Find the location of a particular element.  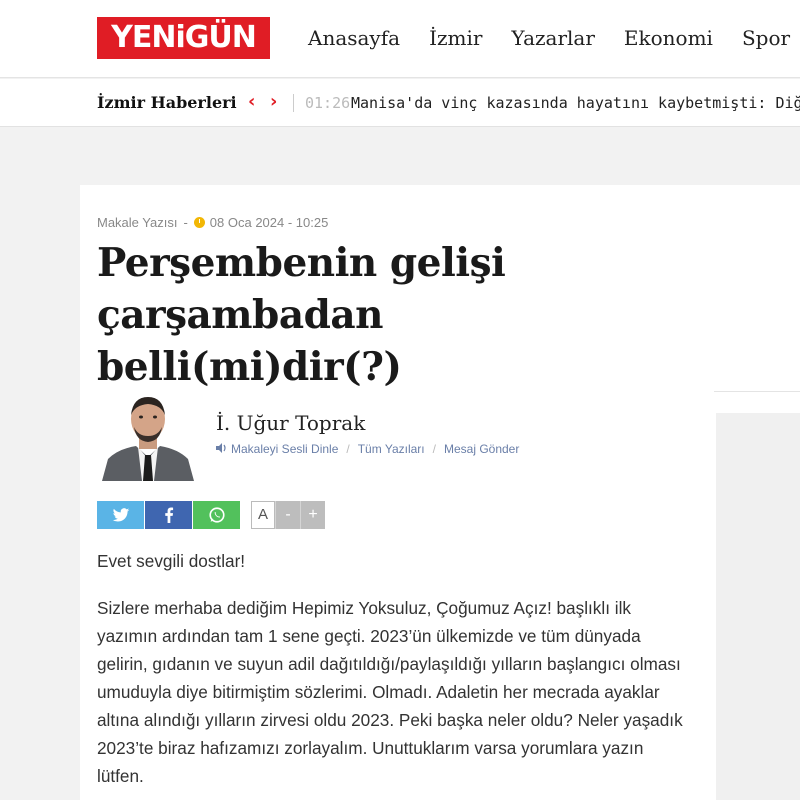

font-size-controls: A - + is located at coordinates (288, 515).